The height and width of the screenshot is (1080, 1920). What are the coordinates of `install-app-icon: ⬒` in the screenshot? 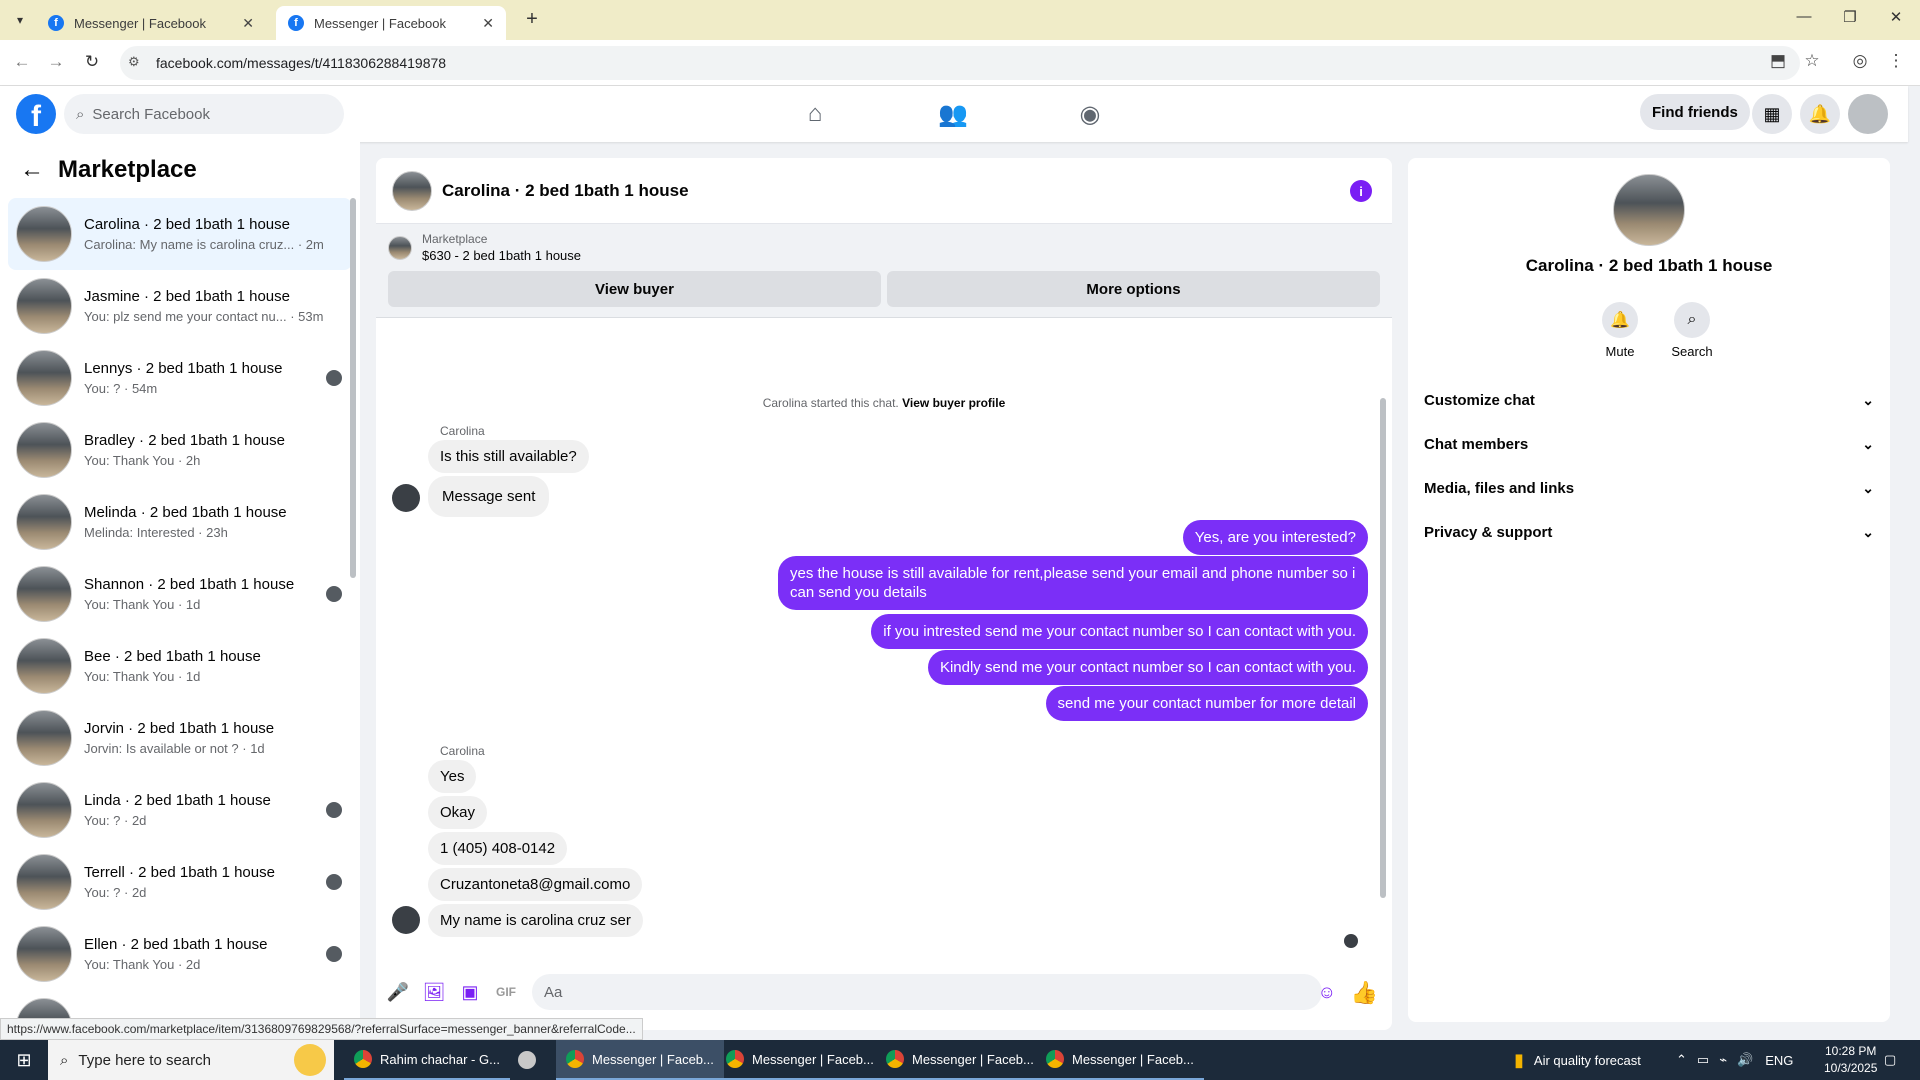 It's located at (1778, 61).